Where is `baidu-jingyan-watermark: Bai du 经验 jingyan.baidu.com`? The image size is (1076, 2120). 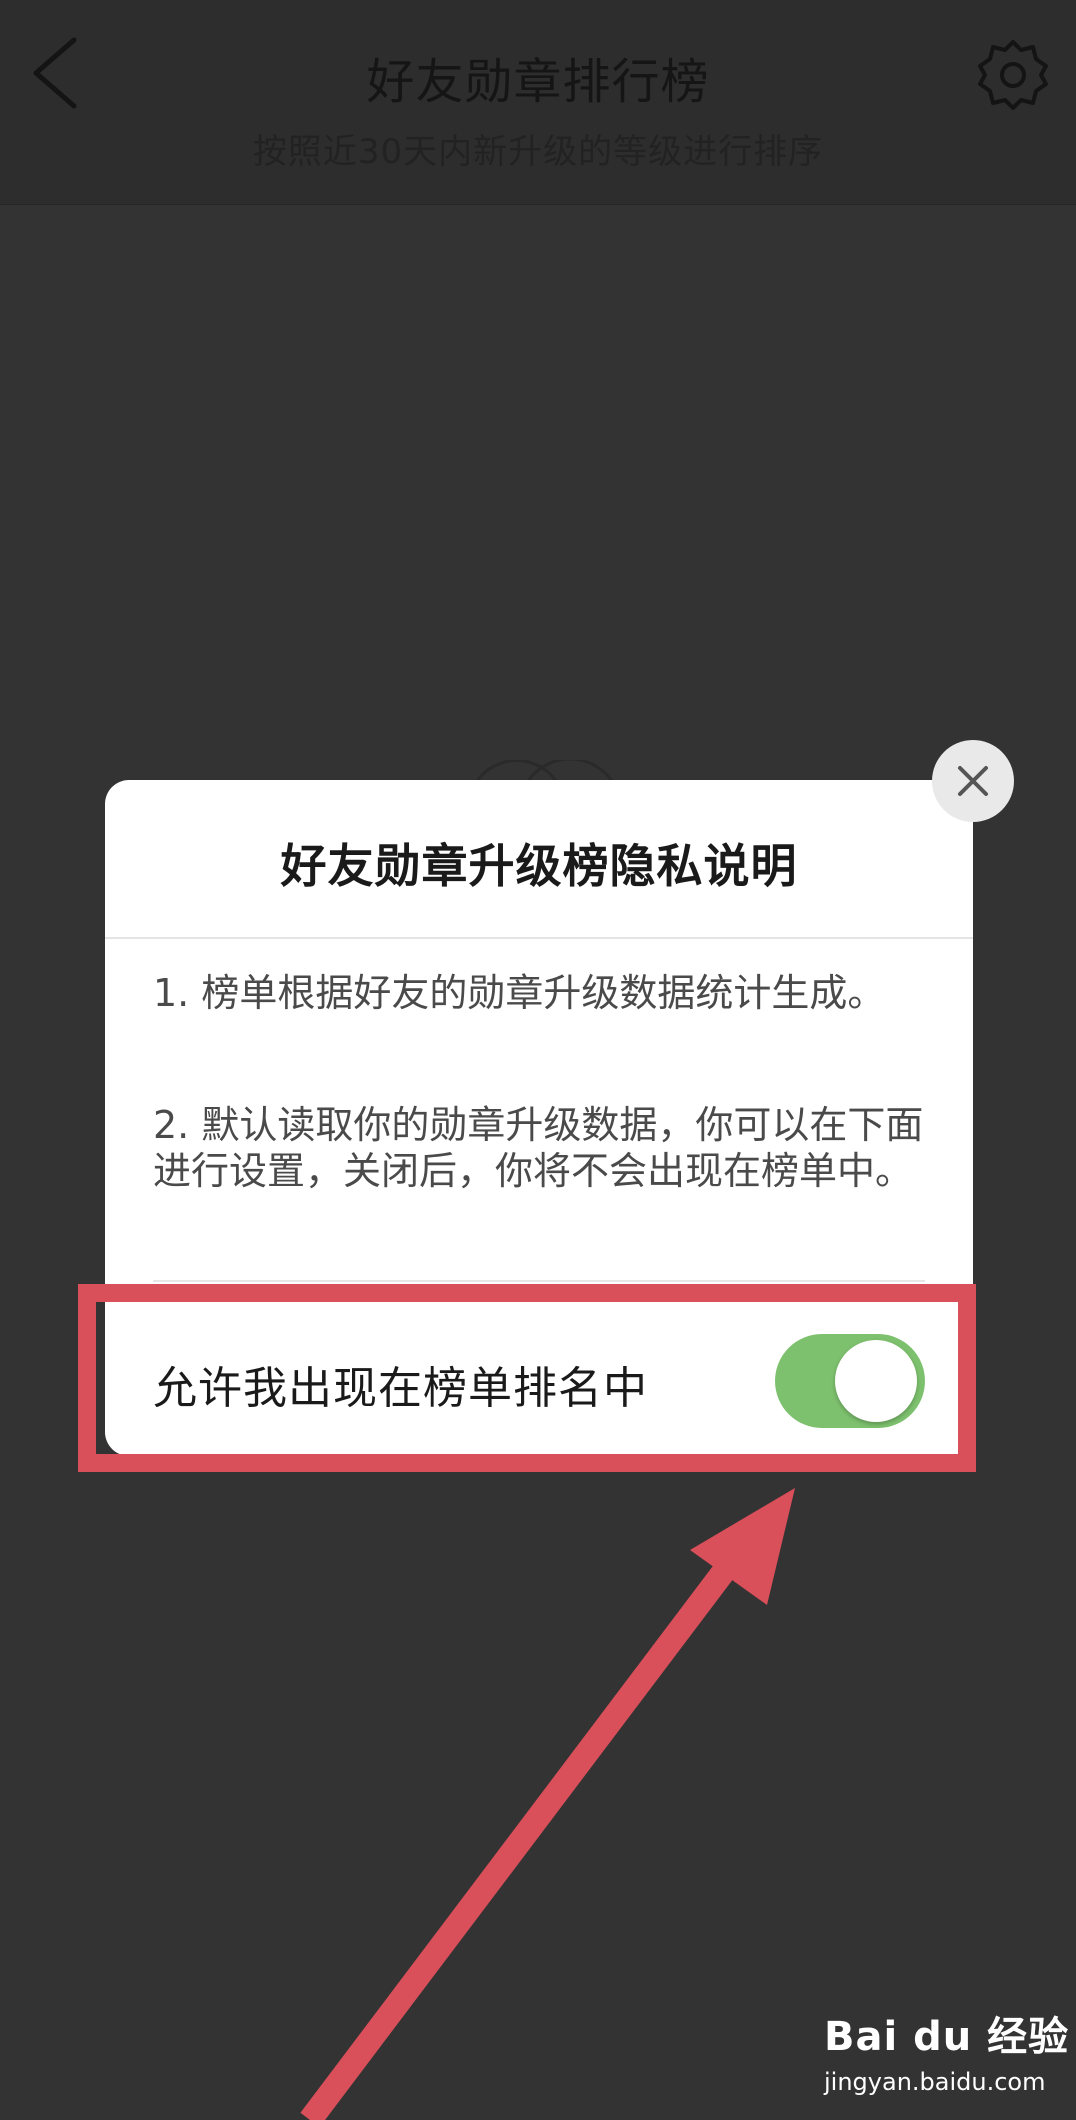 baidu-jingyan-watermark: Bai du 经验 jingyan.baidu.com is located at coordinates (946, 2059).